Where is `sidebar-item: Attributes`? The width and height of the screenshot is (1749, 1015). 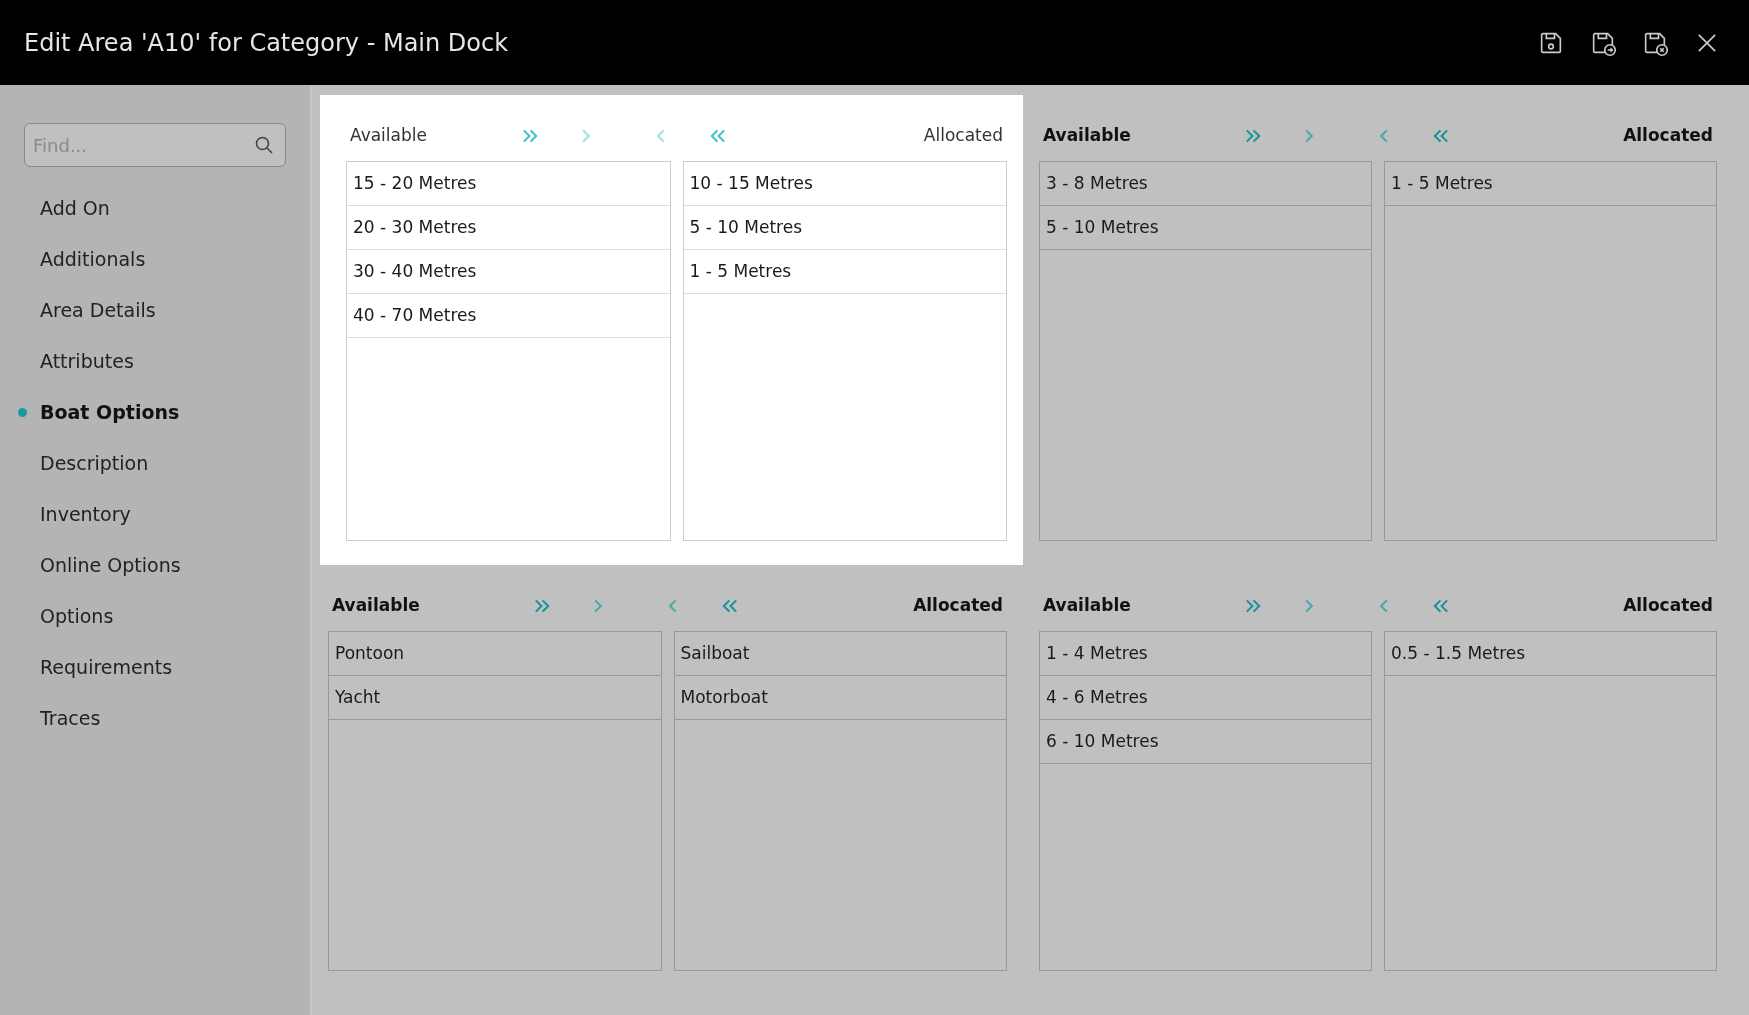 sidebar-item: Attributes is located at coordinates (149, 361).